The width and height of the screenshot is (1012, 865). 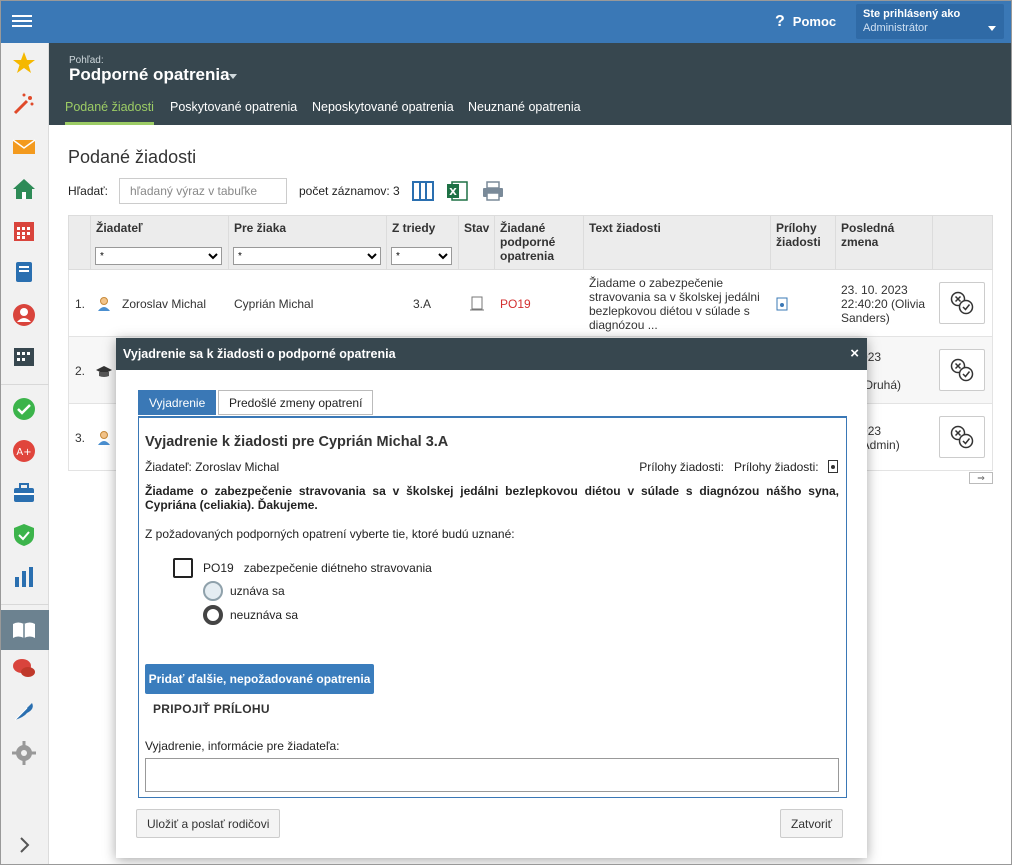 I want to click on requested-measure: PO19, so click(x=515, y=303).